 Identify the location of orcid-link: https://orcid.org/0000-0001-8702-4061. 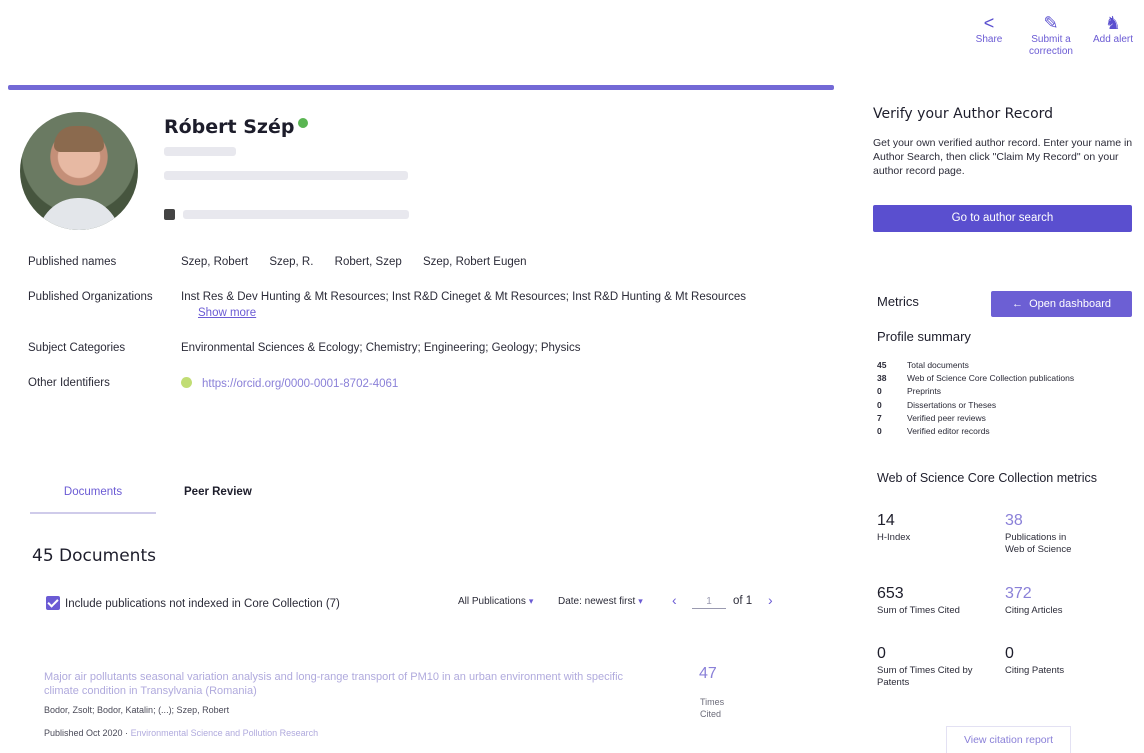
(300, 384).